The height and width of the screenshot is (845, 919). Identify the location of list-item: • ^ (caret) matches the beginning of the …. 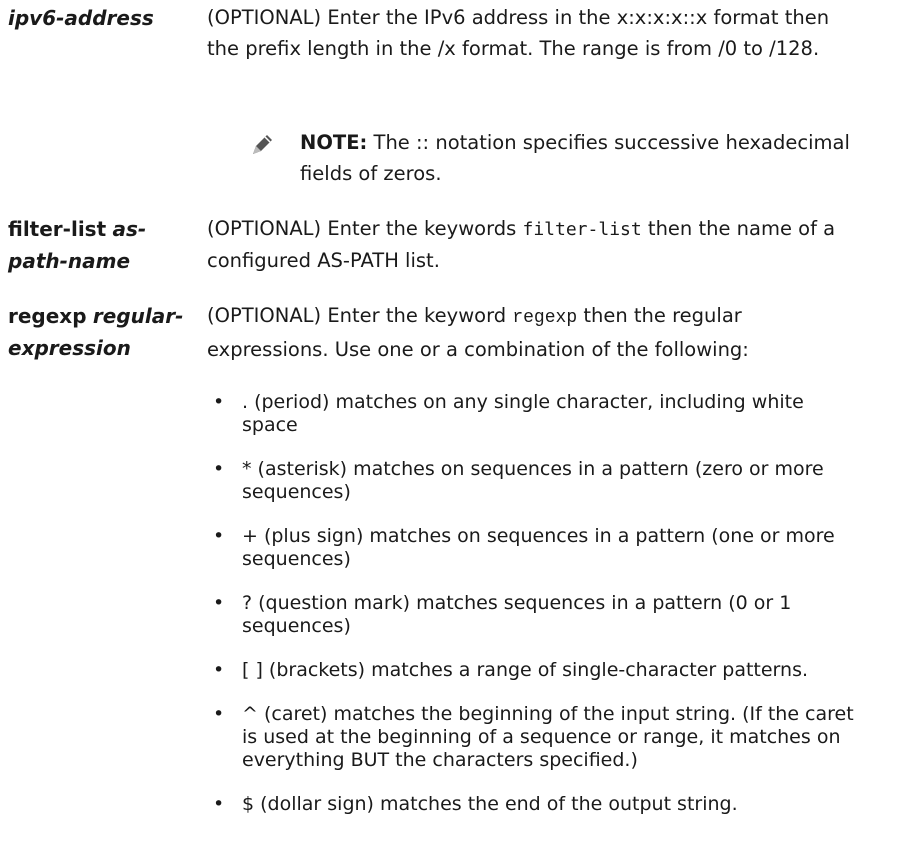
(532, 737).